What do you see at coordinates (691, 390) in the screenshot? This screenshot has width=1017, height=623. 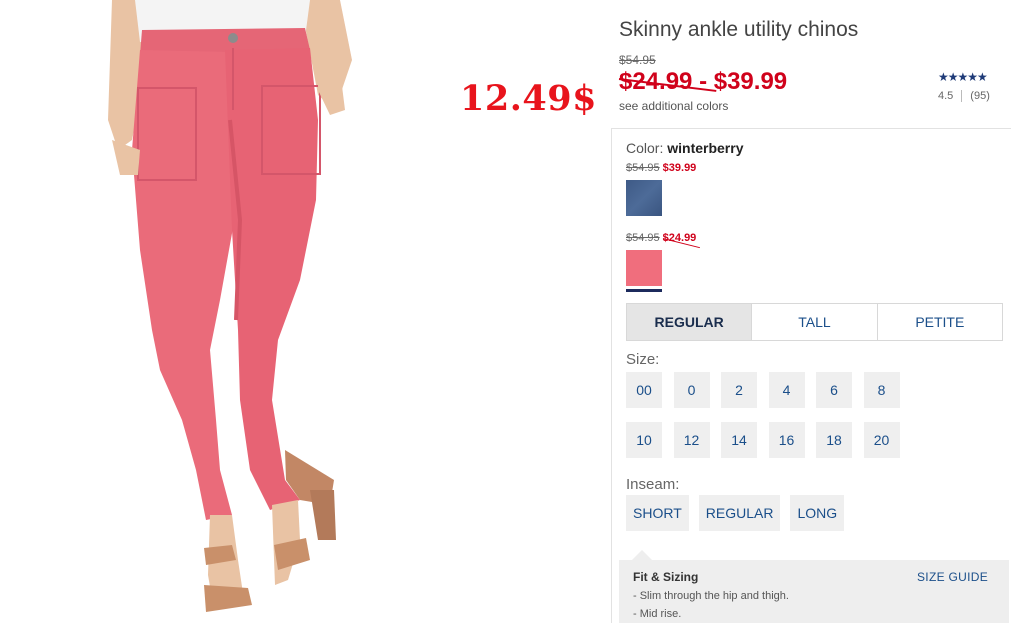 I see `size-option: 0` at bounding box center [691, 390].